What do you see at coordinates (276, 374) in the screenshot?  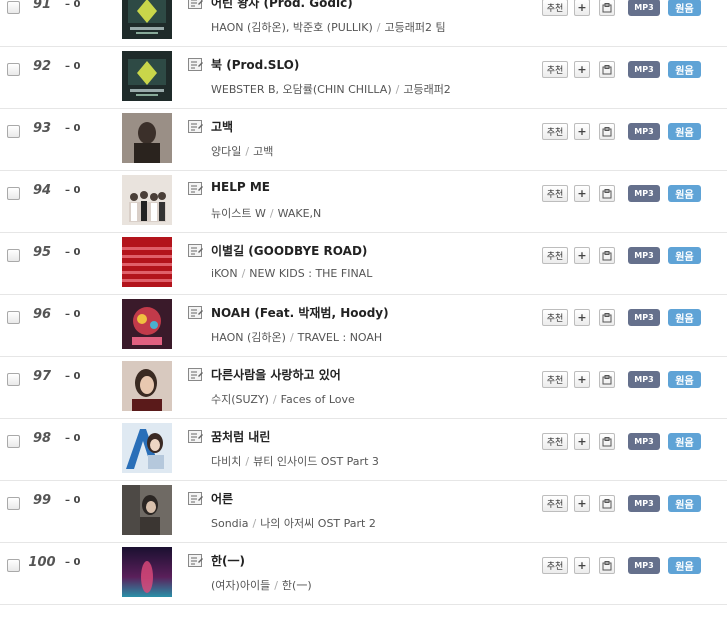 I see `song-title: 다른사람을 사랑하고 있어` at bounding box center [276, 374].